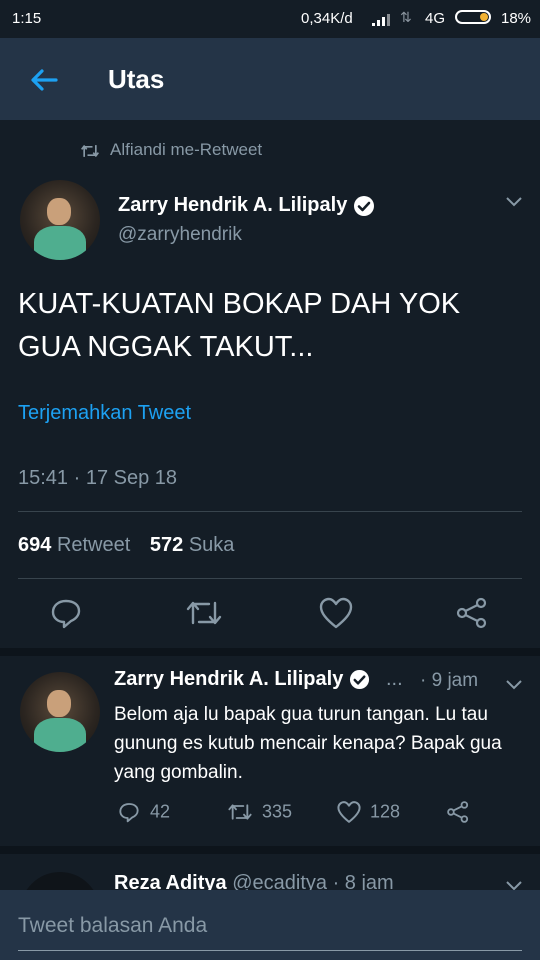 The height and width of the screenshot is (960, 540). What do you see at coordinates (435, 18) in the screenshot?
I see `network-type: 4G` at bounding box center [435, 18].